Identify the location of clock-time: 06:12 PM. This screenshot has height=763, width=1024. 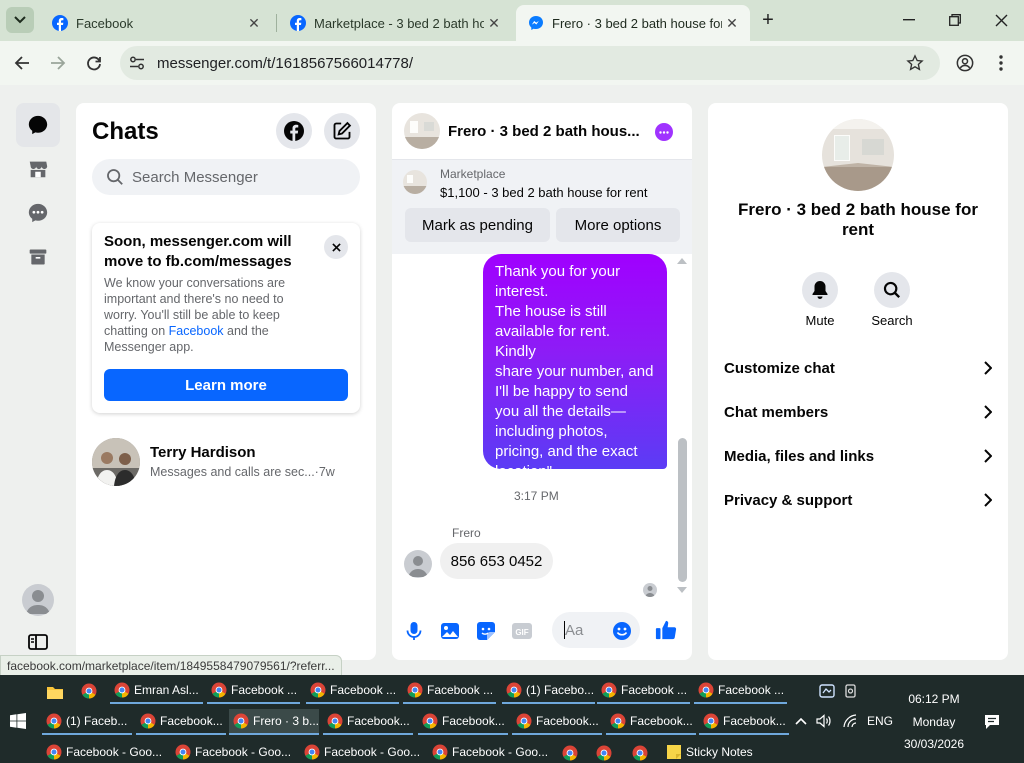
(934, 699).